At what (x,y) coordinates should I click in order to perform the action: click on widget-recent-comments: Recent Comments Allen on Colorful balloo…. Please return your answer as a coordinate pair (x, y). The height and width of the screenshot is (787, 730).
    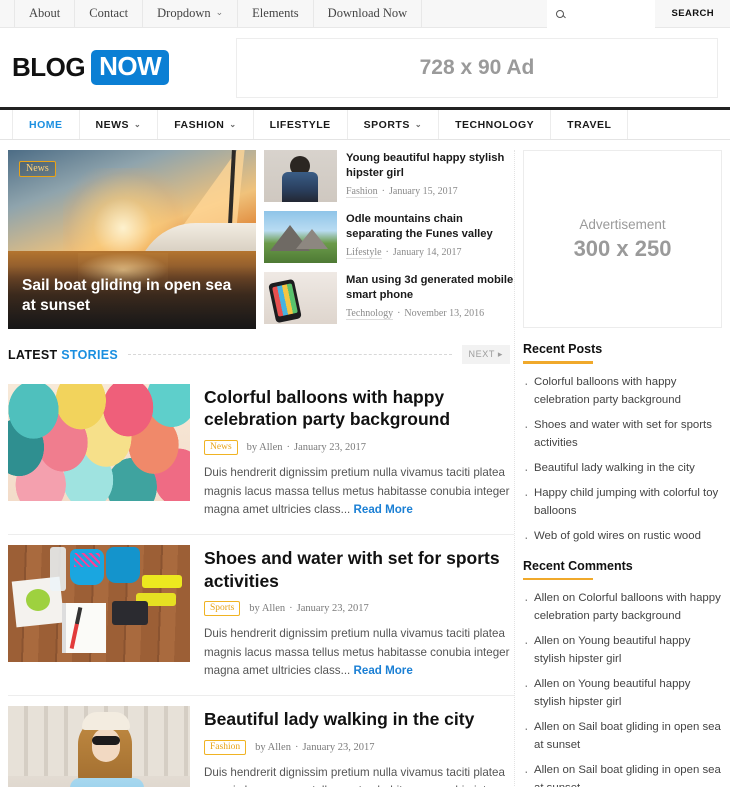
    Looking at the image, I should click on (622, 673).